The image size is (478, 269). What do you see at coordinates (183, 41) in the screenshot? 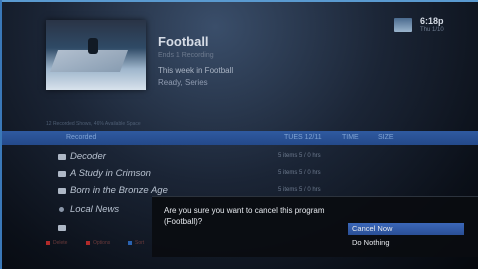
I see `program-title: Football` at bounding box center [183, 41].